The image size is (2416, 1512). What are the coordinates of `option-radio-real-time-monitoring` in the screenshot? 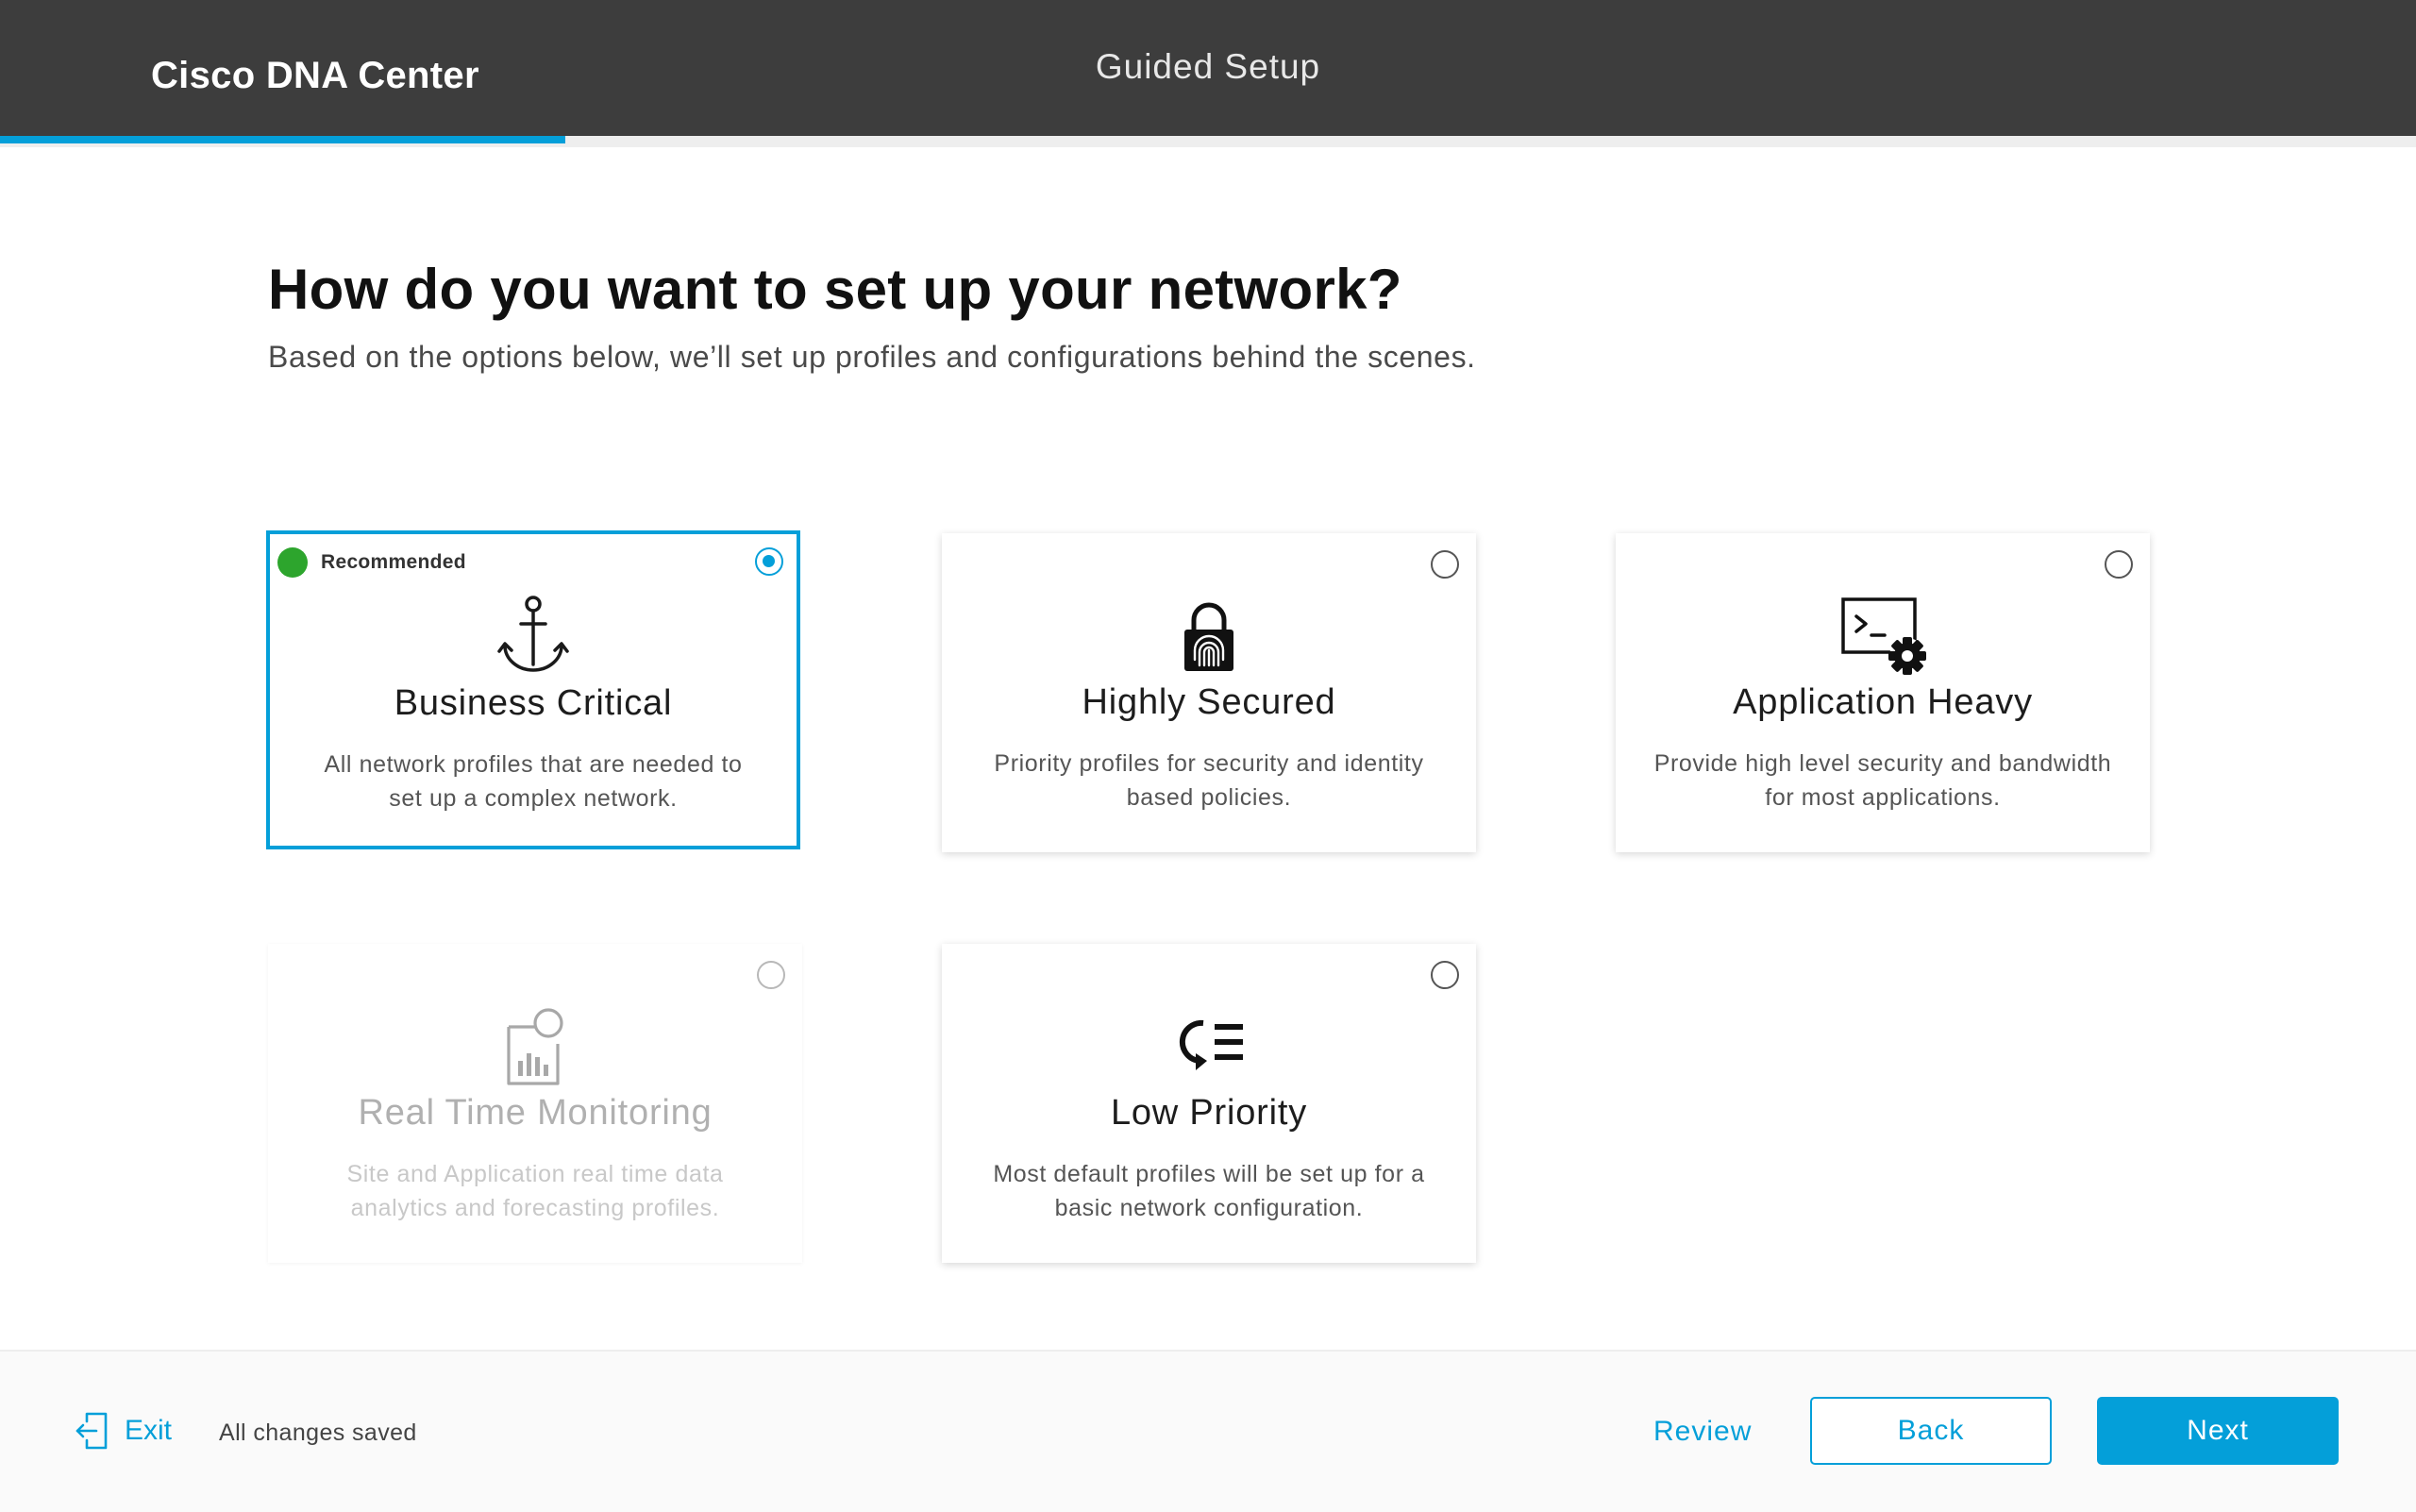 It's located at (771, 975).